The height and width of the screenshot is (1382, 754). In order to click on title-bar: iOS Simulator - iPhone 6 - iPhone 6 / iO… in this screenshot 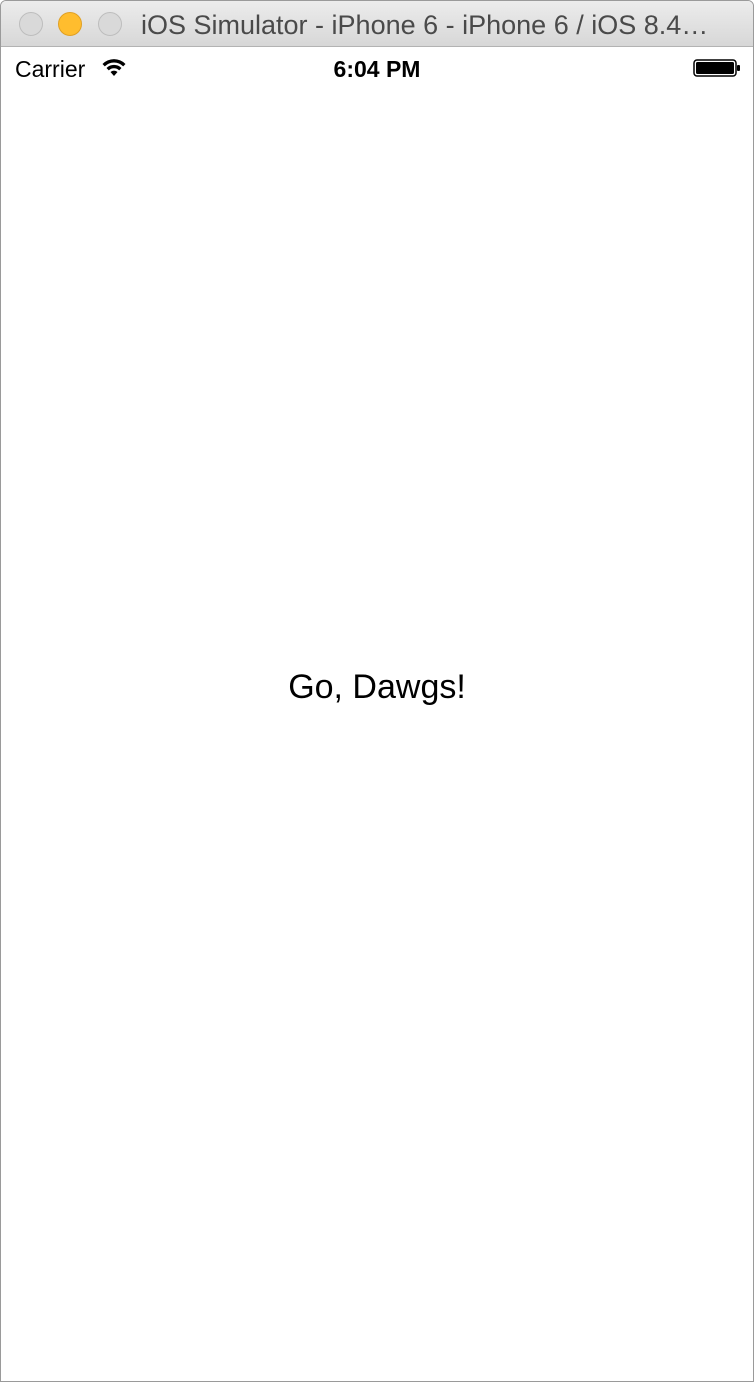, I will do `click(377, 24)`.